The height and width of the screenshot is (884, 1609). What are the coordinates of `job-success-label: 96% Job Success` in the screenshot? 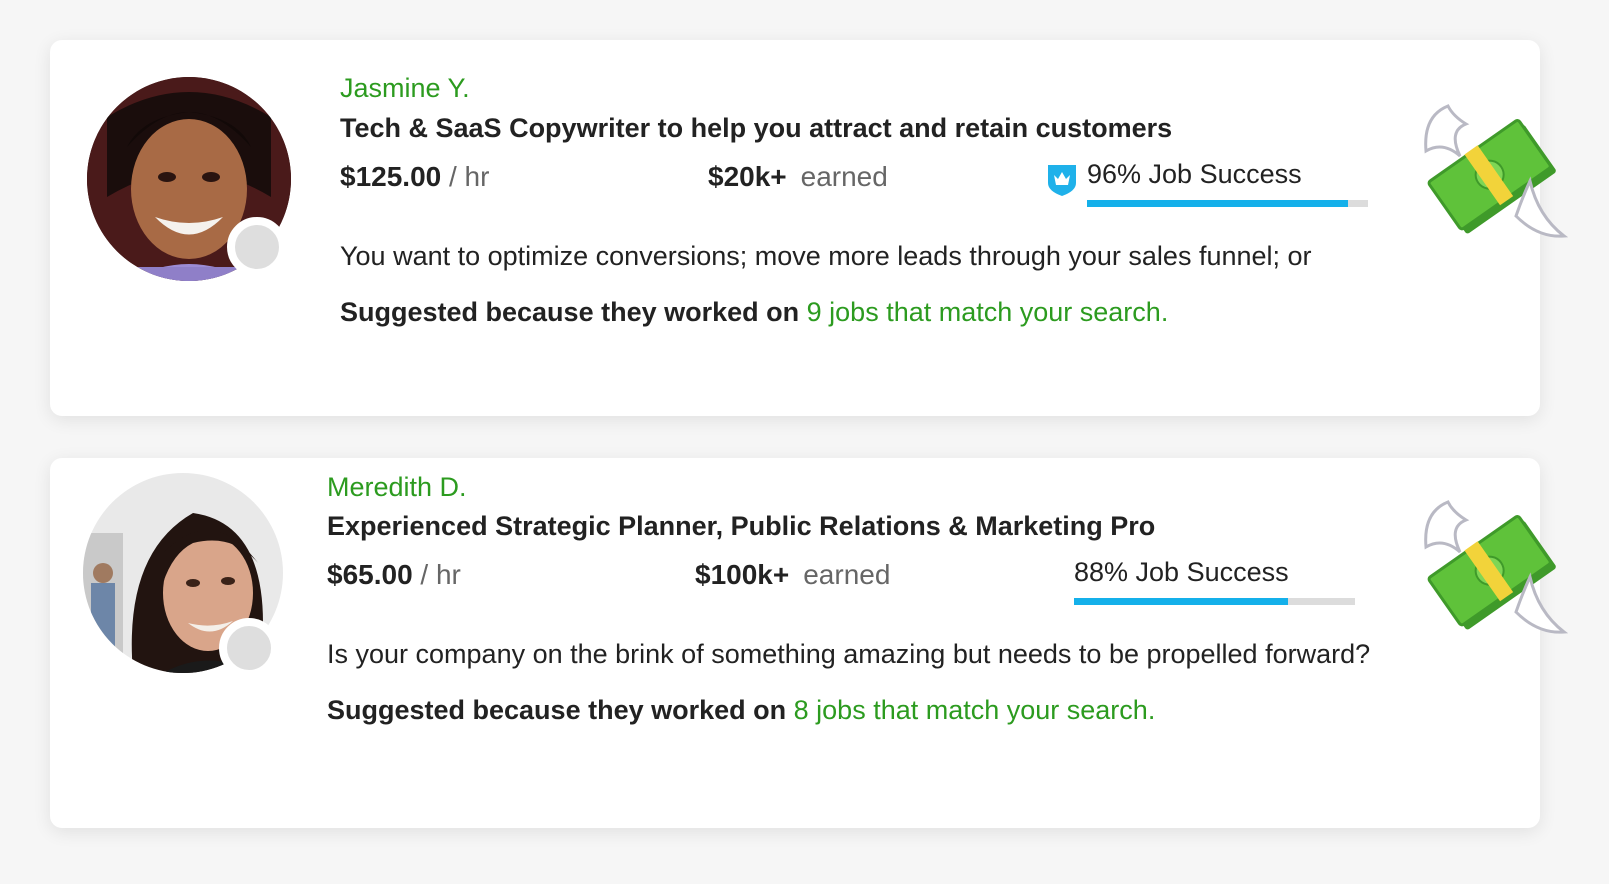 It's located at (1194, 174).